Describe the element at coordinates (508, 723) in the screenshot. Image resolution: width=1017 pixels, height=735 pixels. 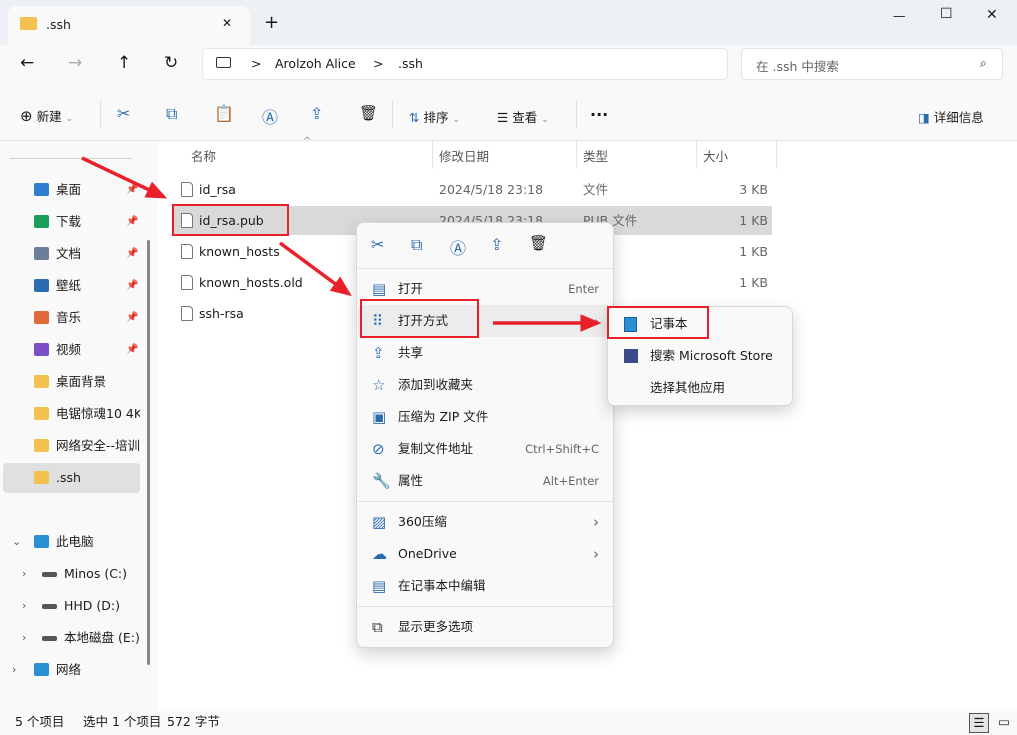
I see `status-bar: 5 个项目 选中 1 个项目 572 字节 ☰ ▭` at that location.